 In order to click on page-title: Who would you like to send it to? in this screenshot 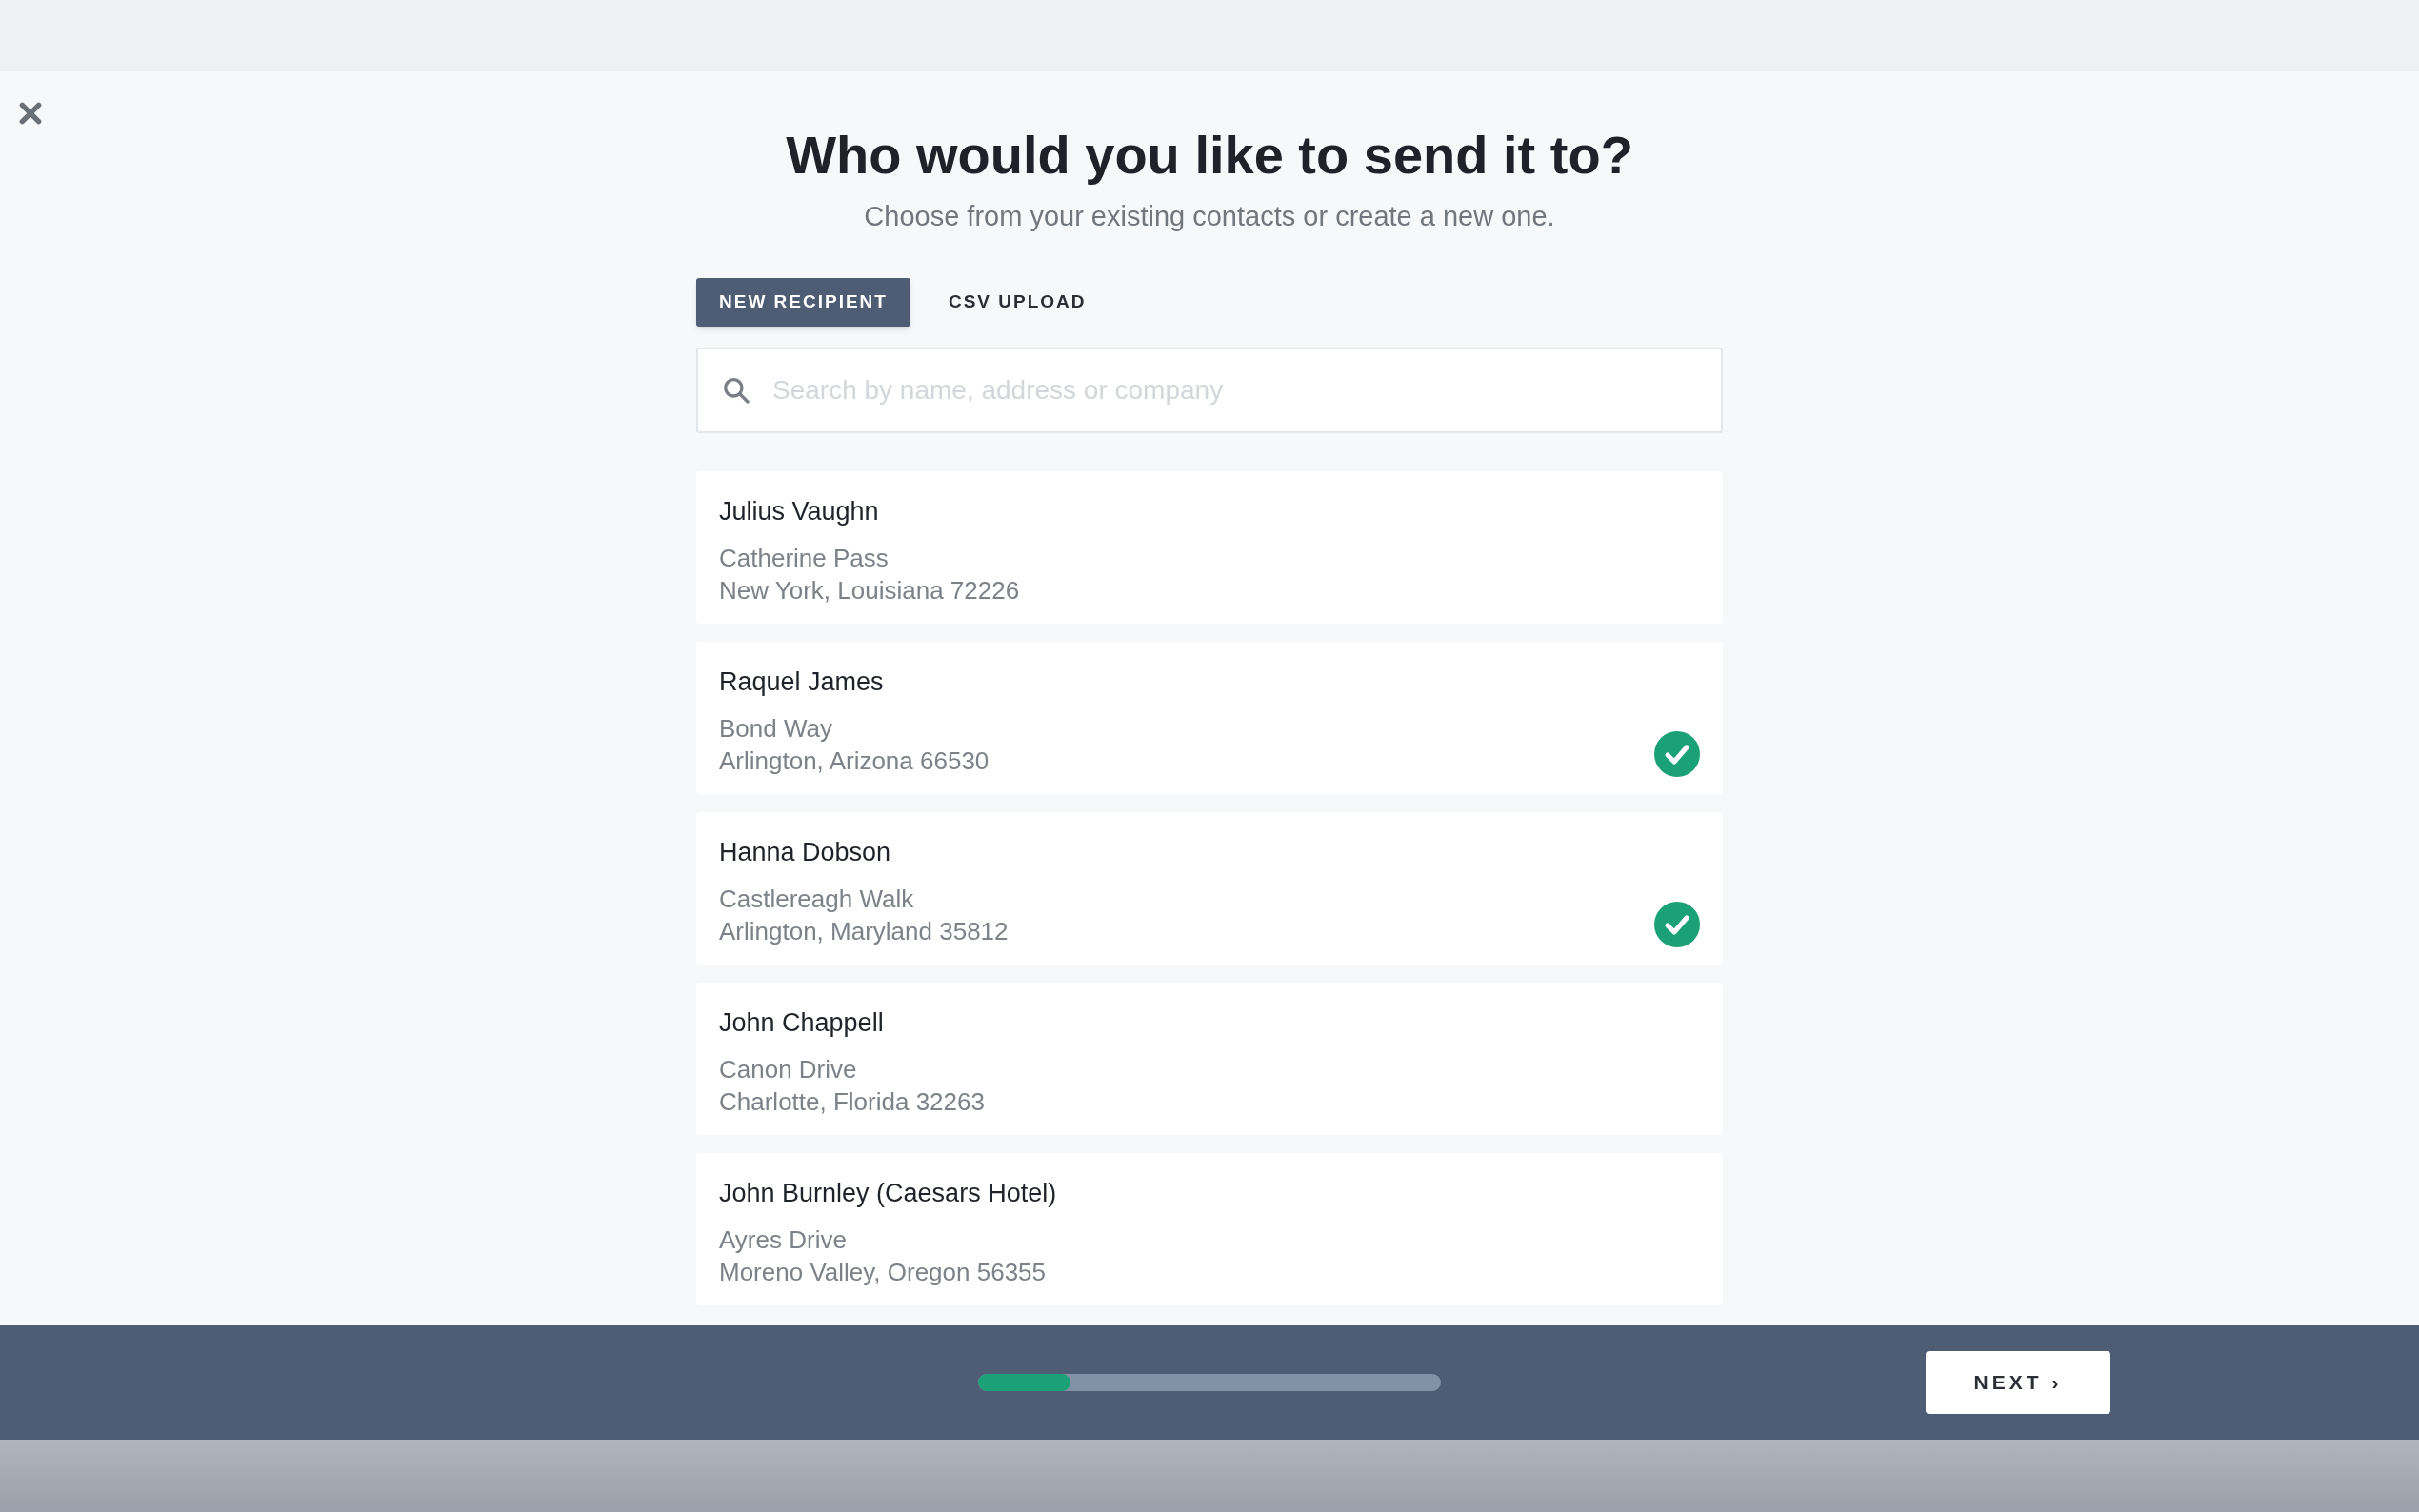, I will do `click(1209, 155)`.